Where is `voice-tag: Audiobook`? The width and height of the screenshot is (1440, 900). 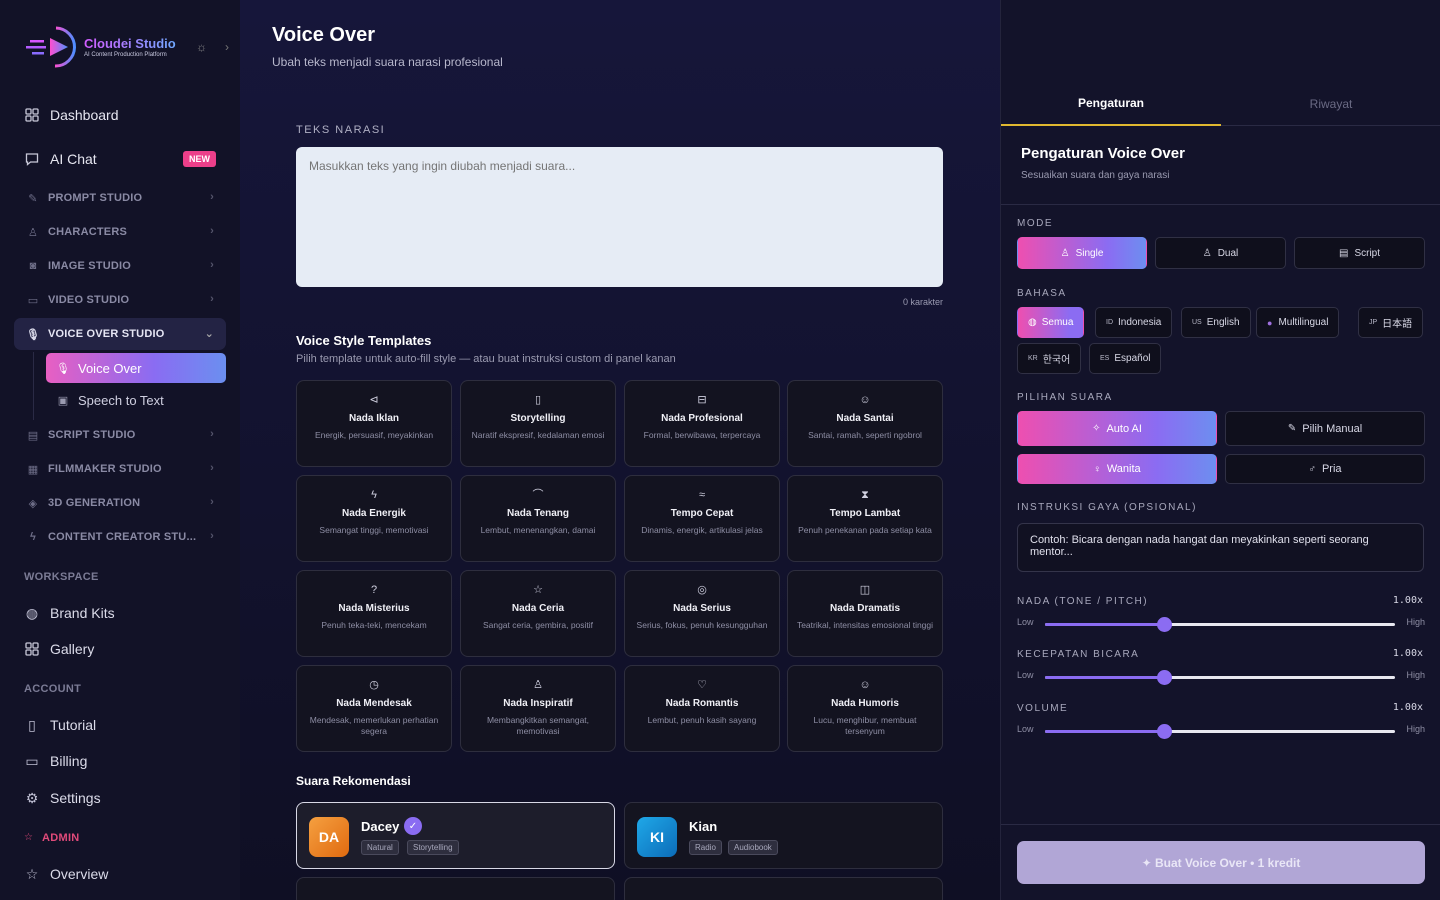
voice-tag: Audiobook is located at coordinates (753, 847).